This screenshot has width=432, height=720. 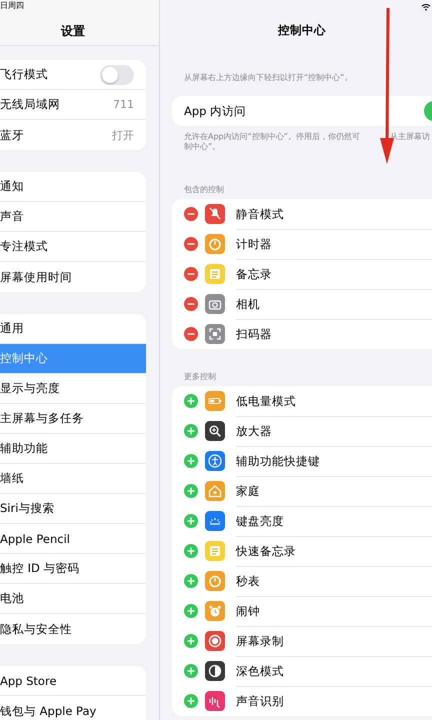 I want to click on control-label: 键盘亮度, so click(x=334, y=521).